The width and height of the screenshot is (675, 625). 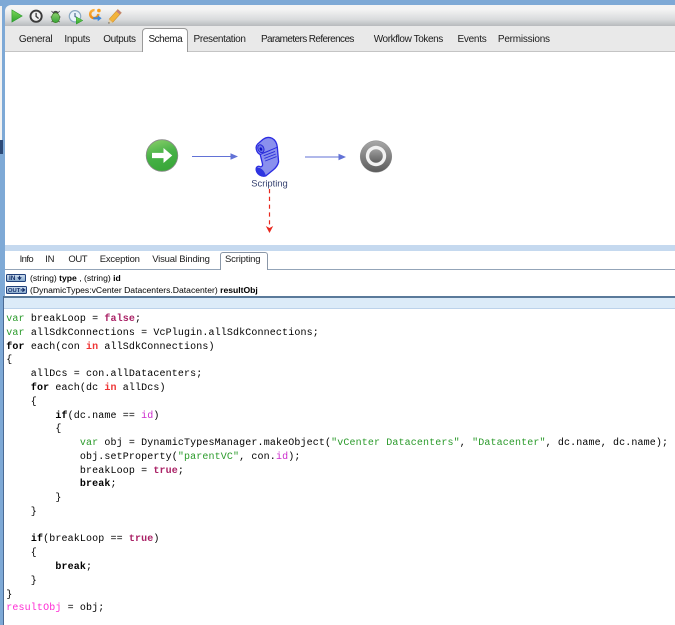 What do you see at coordinates (269, 183) in the screenshot?
I see `svg-text: Scripting` at bounding box center [269, 183].